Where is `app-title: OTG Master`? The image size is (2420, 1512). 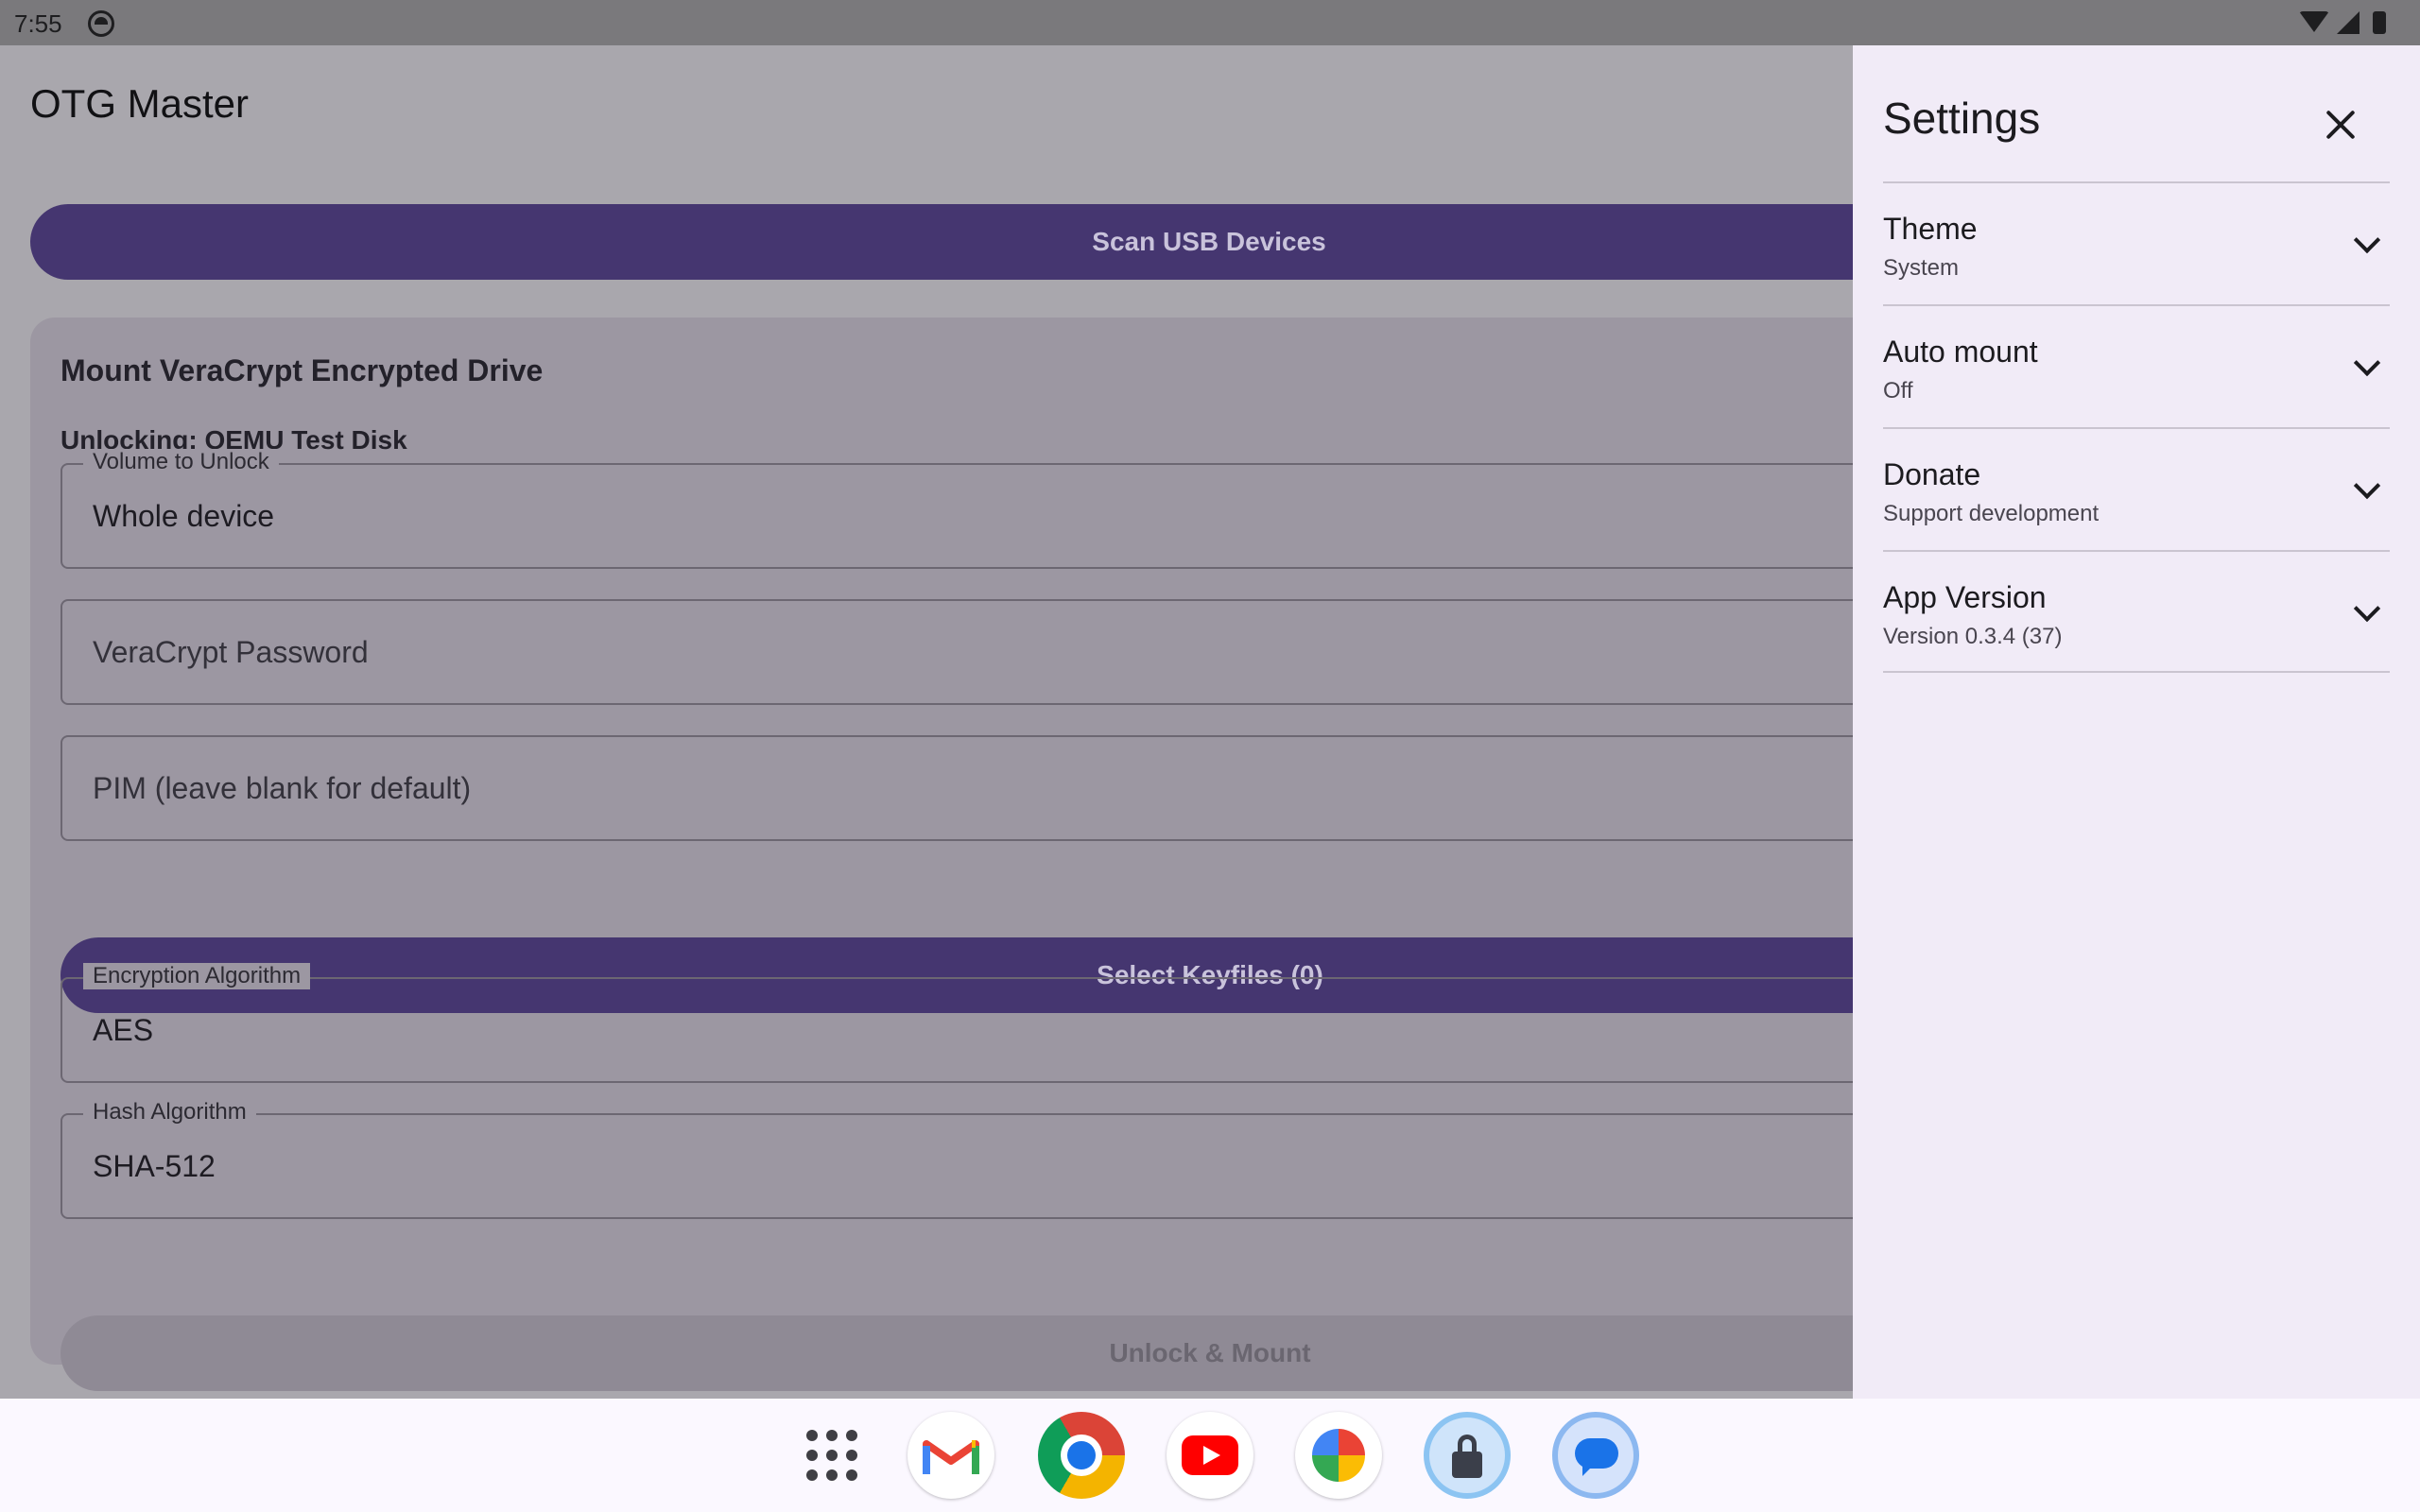
app-title: OTG Master is located at coordinates (140, 103).